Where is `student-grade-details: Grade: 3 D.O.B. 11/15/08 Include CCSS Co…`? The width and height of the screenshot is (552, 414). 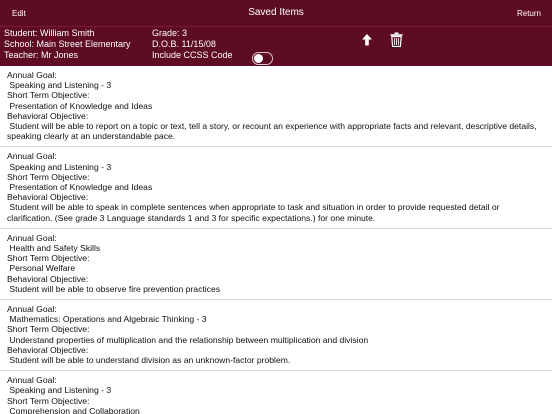 student-grade-details: Grade: 3 D.O.B. 11/15/08 Include CCSS Co… is located at coordinates (192, 44).